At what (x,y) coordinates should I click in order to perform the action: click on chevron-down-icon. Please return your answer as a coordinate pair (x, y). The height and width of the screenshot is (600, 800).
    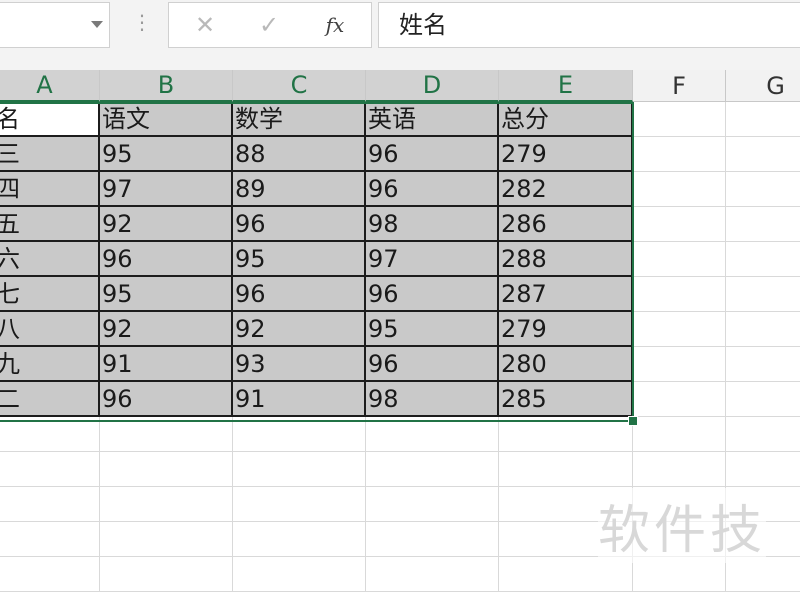
    Looking at the image, I should click on (97, 24).